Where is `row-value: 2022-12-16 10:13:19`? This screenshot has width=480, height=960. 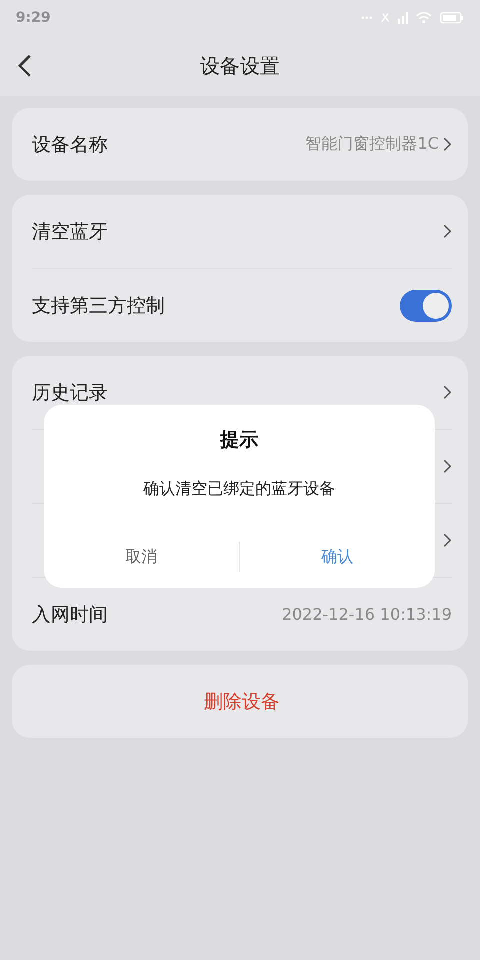
row-value: 2022-12-16 10:13:19 is located at coordinates (367, 614).